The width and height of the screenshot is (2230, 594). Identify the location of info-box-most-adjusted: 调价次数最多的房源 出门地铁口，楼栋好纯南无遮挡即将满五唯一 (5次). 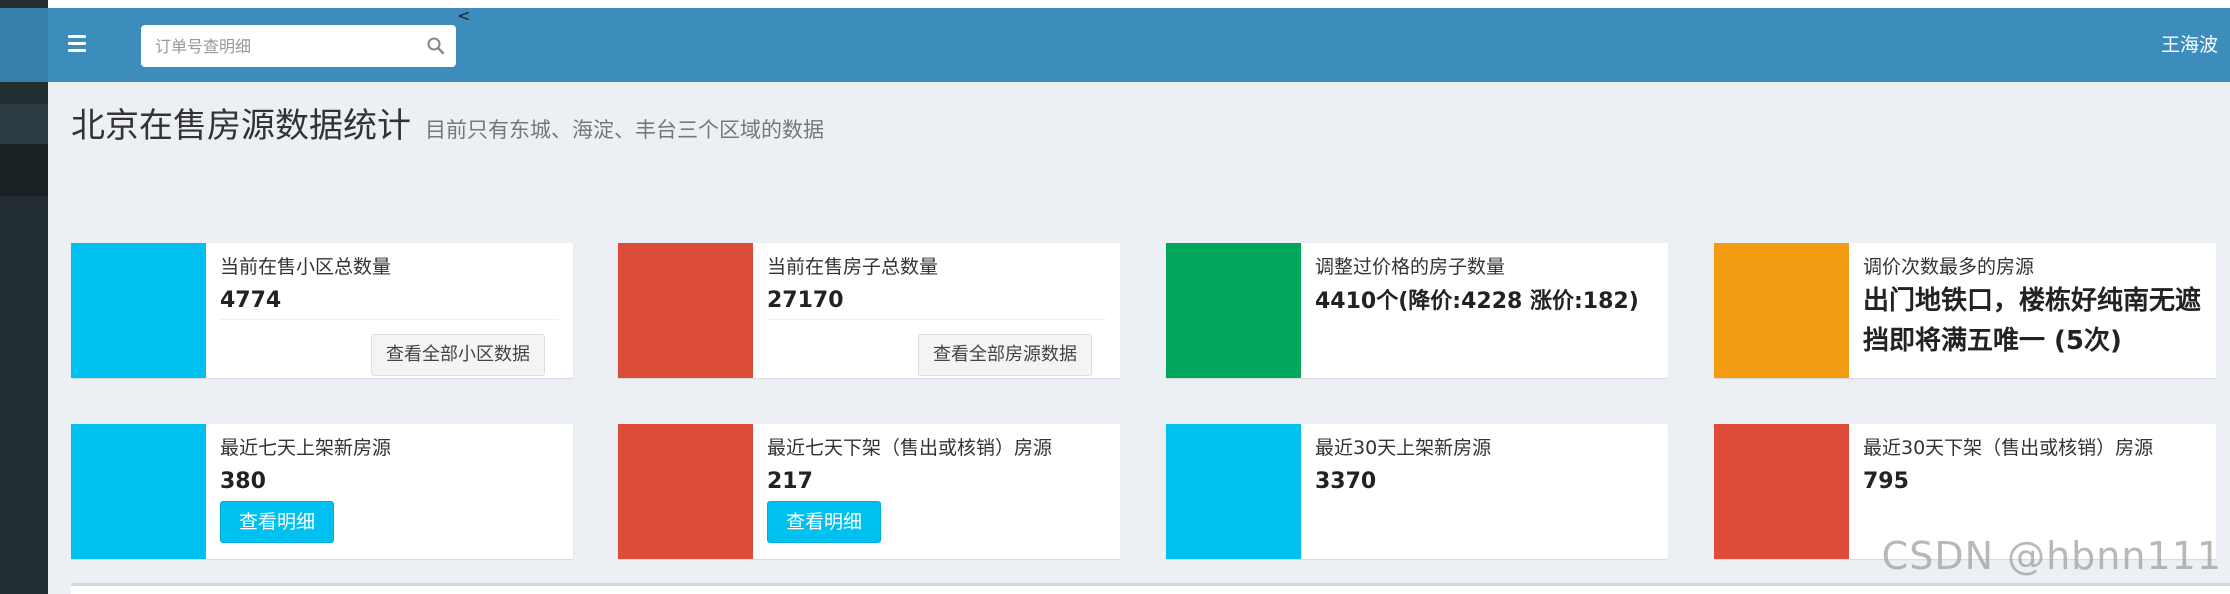
(1965, 310).